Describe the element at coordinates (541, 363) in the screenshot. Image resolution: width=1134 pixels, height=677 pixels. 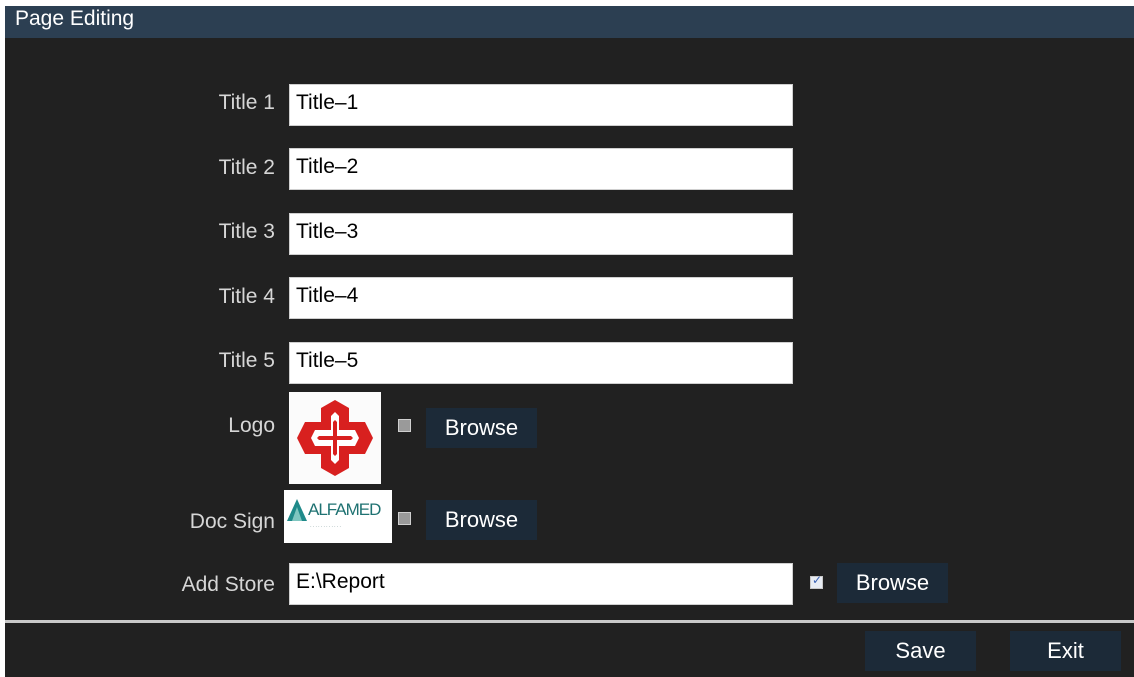
I see `title-5-input: Title–5` at that location.